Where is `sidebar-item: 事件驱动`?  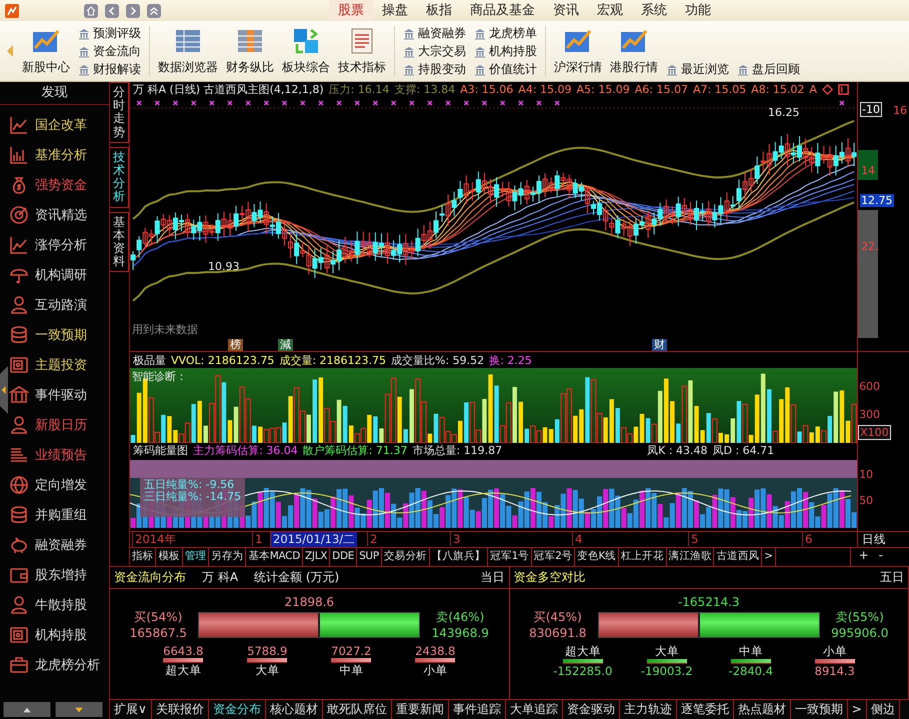 sidebar-item: 事件驱动 is located at coordinates (59, 395).